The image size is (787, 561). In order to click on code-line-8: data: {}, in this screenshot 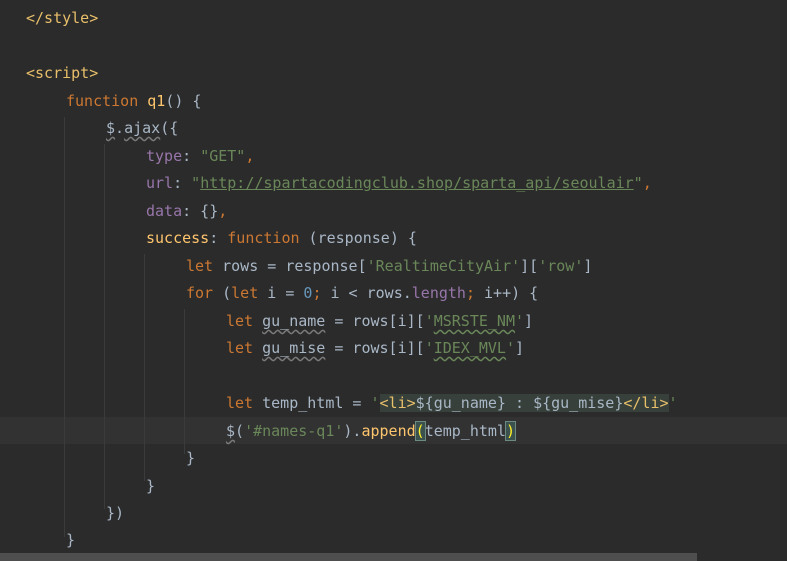, I will do `click(186, 211)`.